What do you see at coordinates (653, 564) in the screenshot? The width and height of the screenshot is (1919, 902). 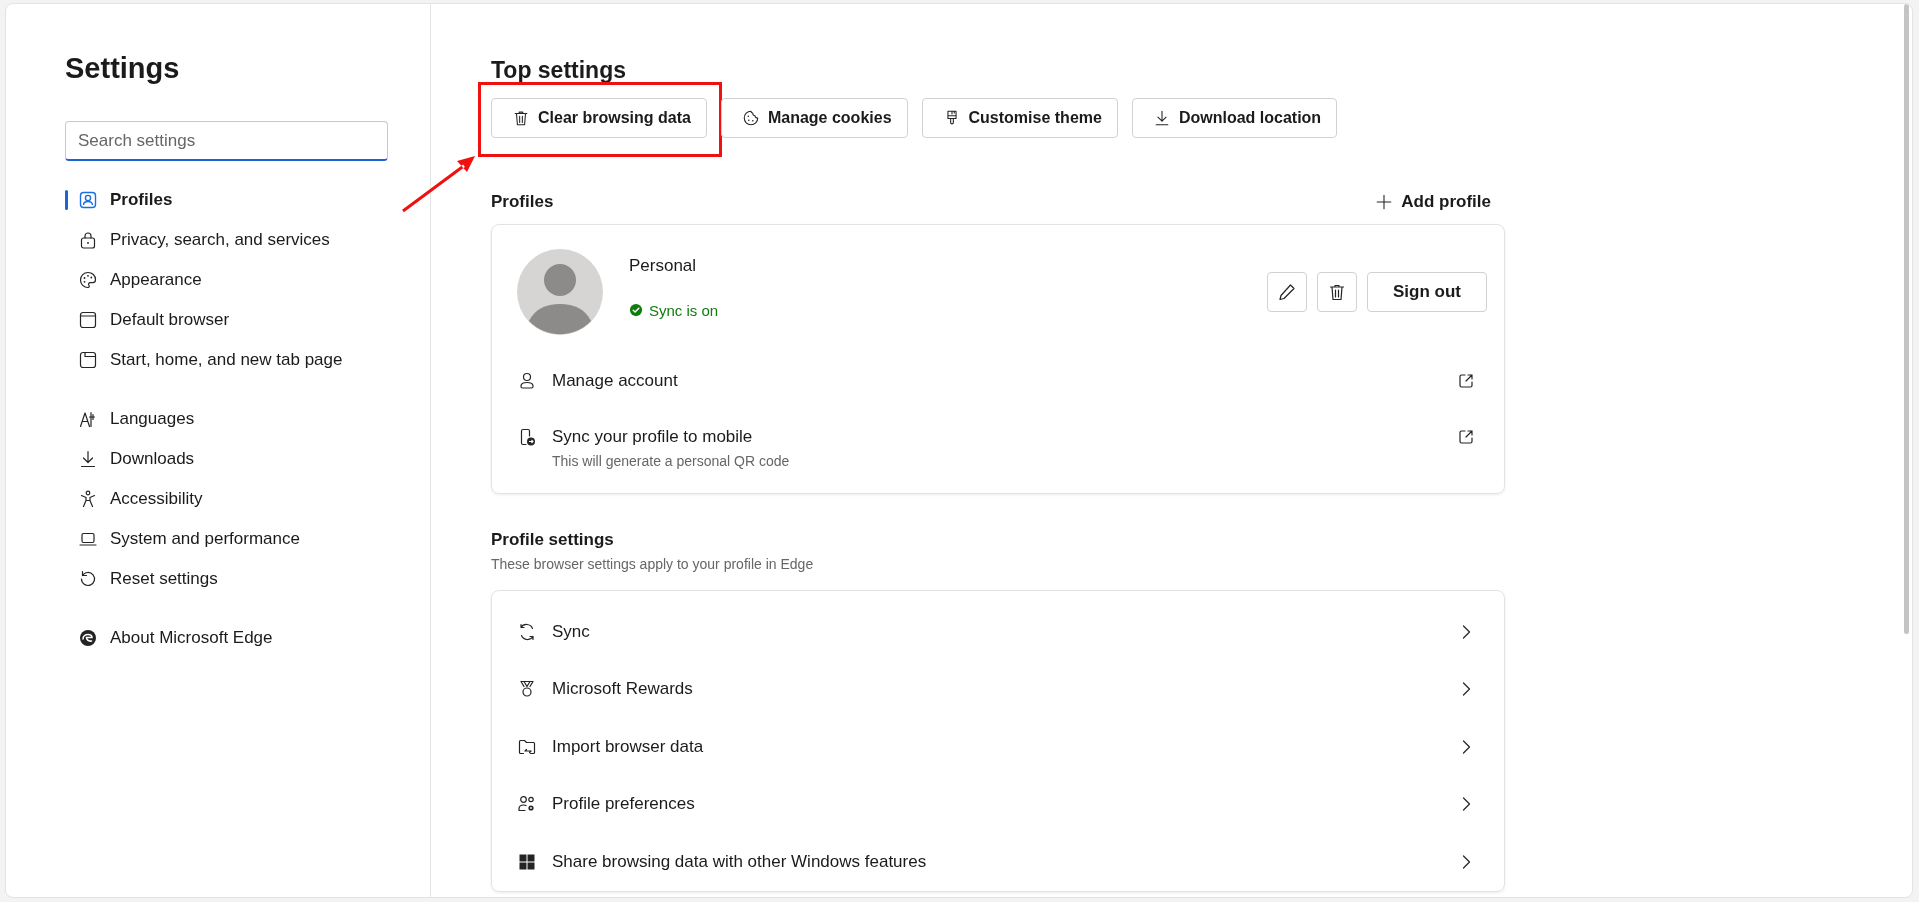 I see `section-subtitle: These browser settings apply to your profile in Edge` at bounding box center [653, 564].